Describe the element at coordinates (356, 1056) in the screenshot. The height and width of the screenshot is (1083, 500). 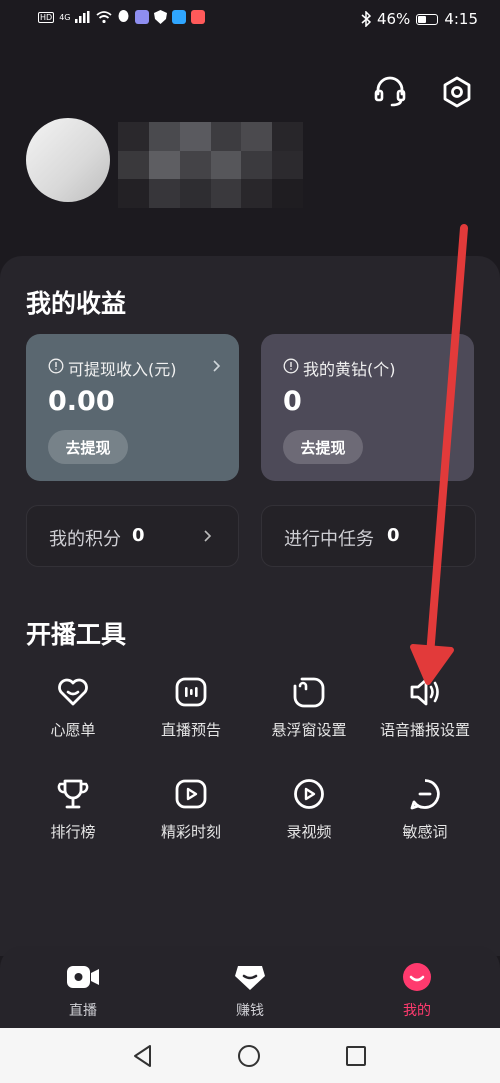
I see `recents-icon` at that location.